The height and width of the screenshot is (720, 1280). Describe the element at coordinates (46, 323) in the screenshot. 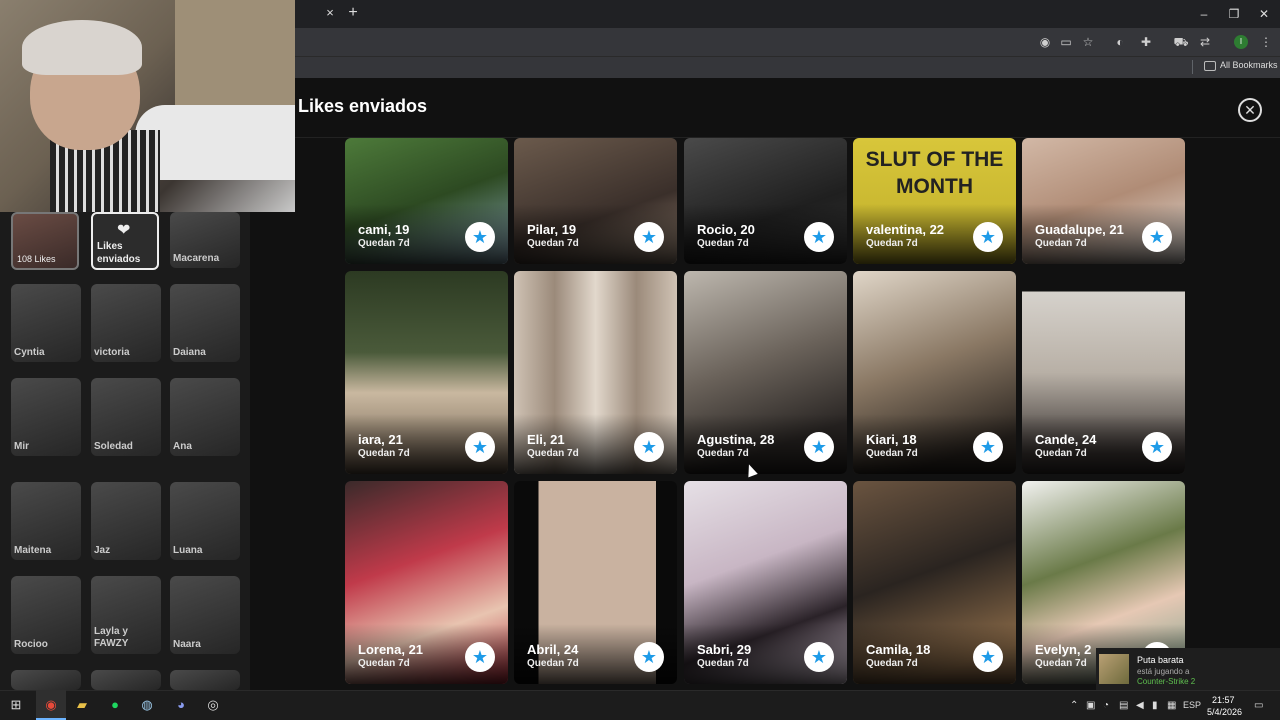

I see `sidebar-match-cyntia: Cyntia` at that location.